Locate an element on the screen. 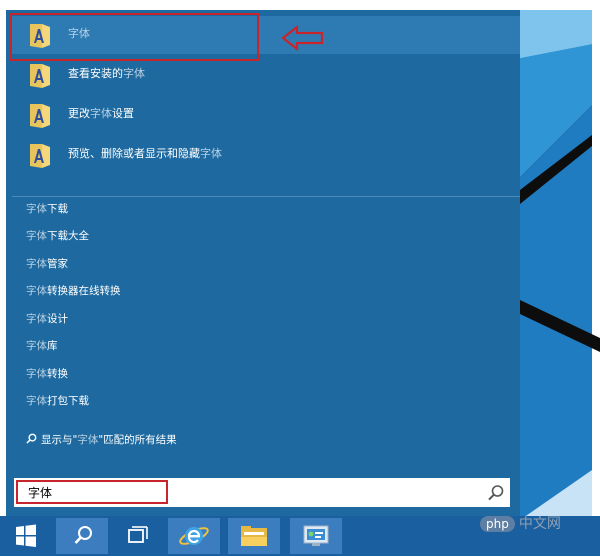 This screenshot has width=600, height=558. search-box is located at coordinates (262, 492).